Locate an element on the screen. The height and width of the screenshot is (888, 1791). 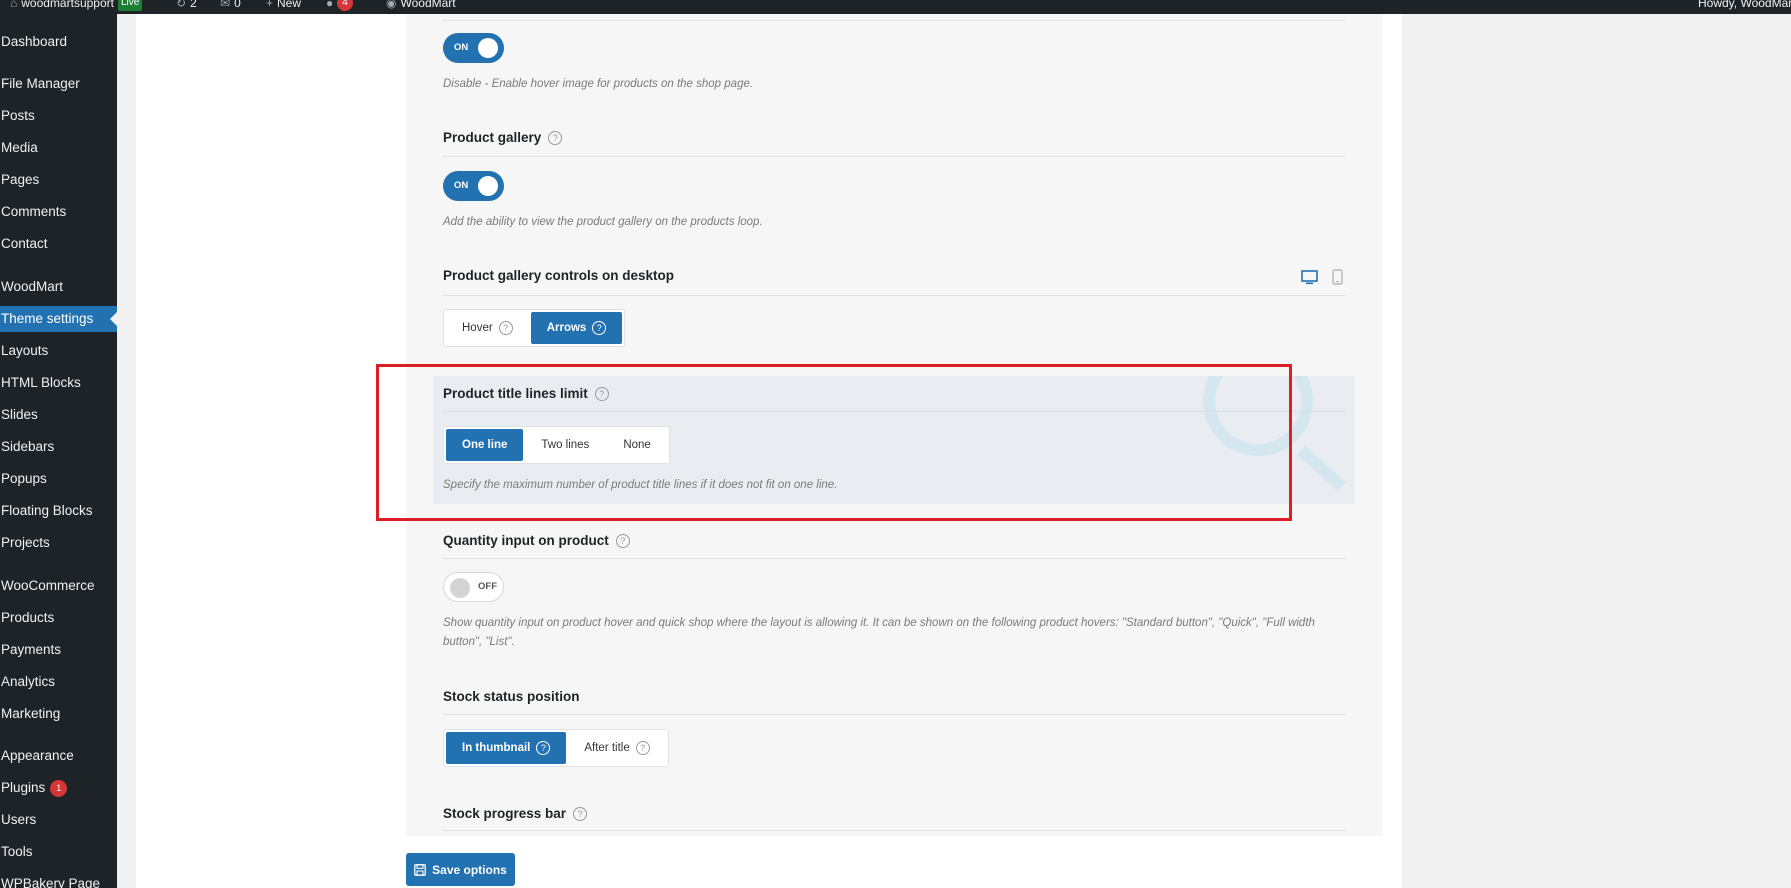
sidebar-item-label: WoodMart is located at coordinates (32, 286).